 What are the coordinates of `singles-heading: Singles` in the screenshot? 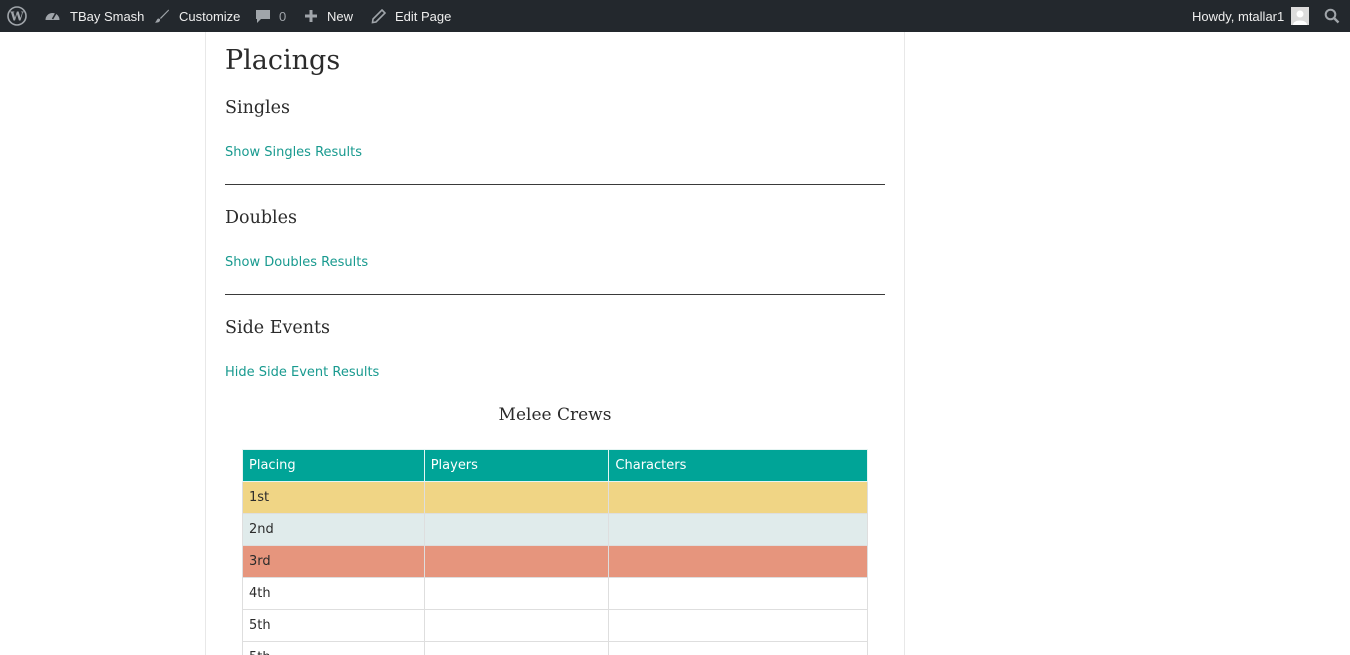 It's located at (257, 108).